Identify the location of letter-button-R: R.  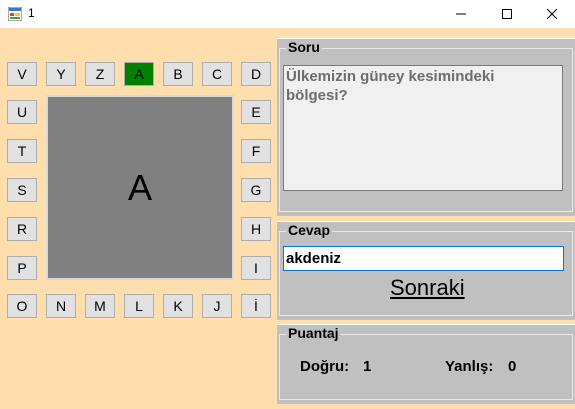
(22, 229).